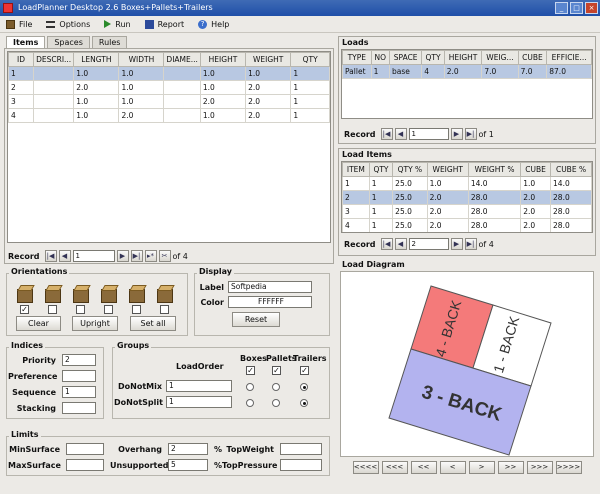 The height and width of the screenshot is (494, 600). I want to click on sequence-input: 1, so click(79, 392).